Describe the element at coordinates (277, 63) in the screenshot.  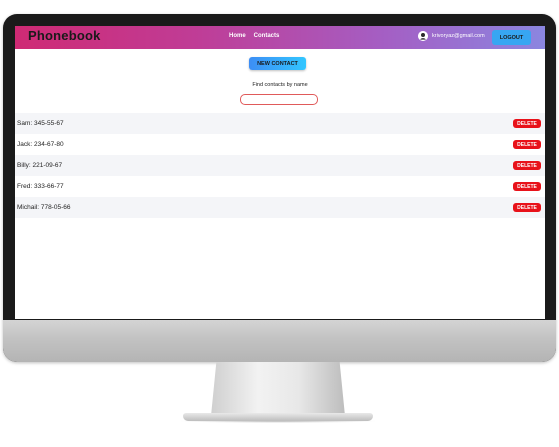
I see `new-contact-button: NEW CONTACT` at that location.